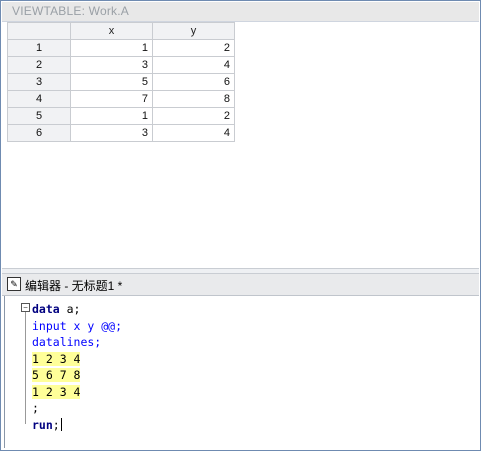 The height and width of the screenshot is (451, 481). Describe the element at coordinates (111, 82) in the screenshot. I see `cell-x: 5` at that location.